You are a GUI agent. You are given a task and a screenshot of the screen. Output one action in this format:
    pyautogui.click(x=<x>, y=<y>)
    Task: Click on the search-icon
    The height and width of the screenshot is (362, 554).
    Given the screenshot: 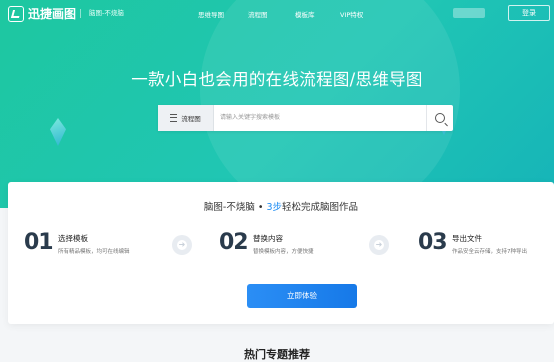 What is the action you would take?
    pyautogui.click(x=440, y=118)
    